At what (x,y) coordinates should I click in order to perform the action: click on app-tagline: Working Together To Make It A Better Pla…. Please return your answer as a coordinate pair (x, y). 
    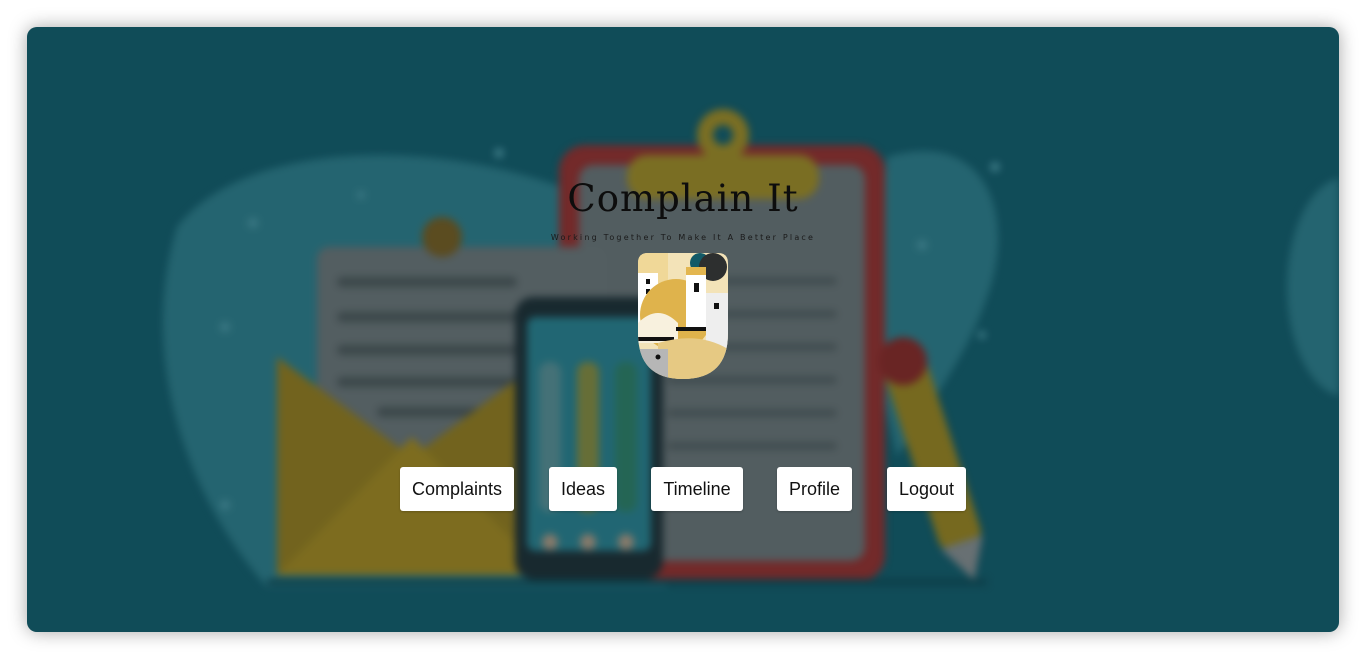
    Looking at the image, I should click on (683, 237).